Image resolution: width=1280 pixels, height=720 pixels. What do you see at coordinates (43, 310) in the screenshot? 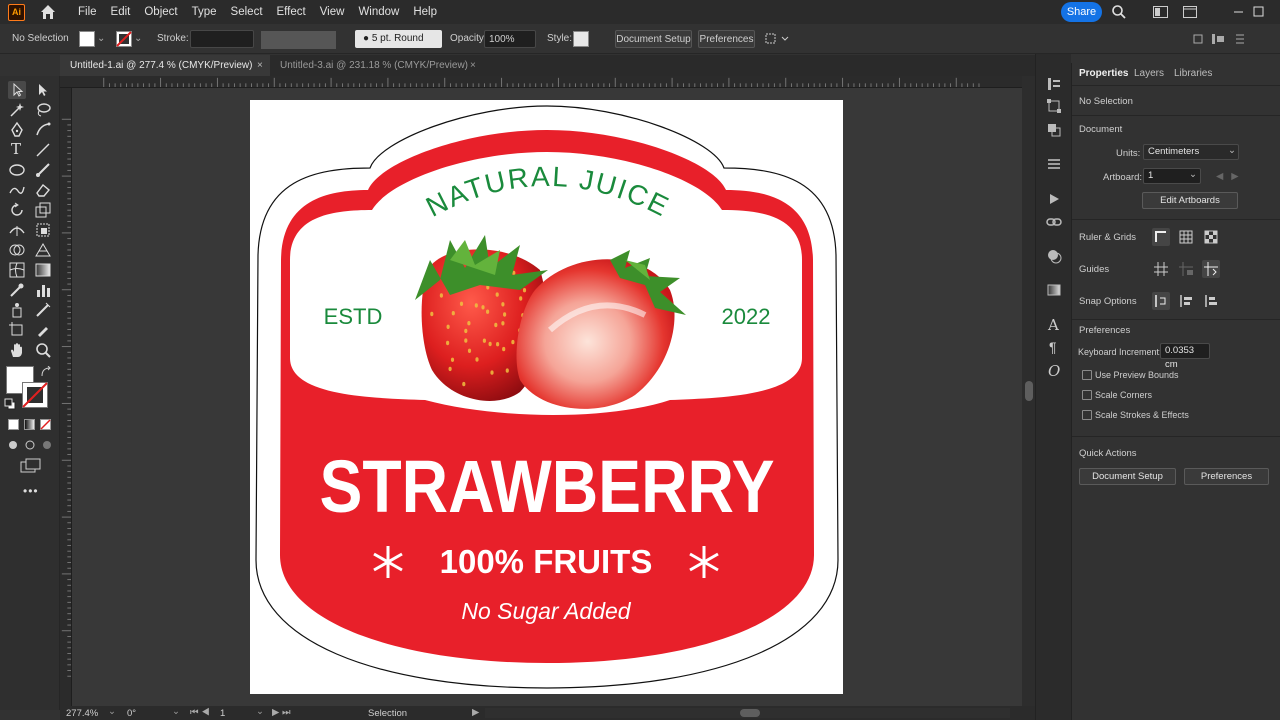
I see `slice-tool-icon` at bounding box center [43, 310].